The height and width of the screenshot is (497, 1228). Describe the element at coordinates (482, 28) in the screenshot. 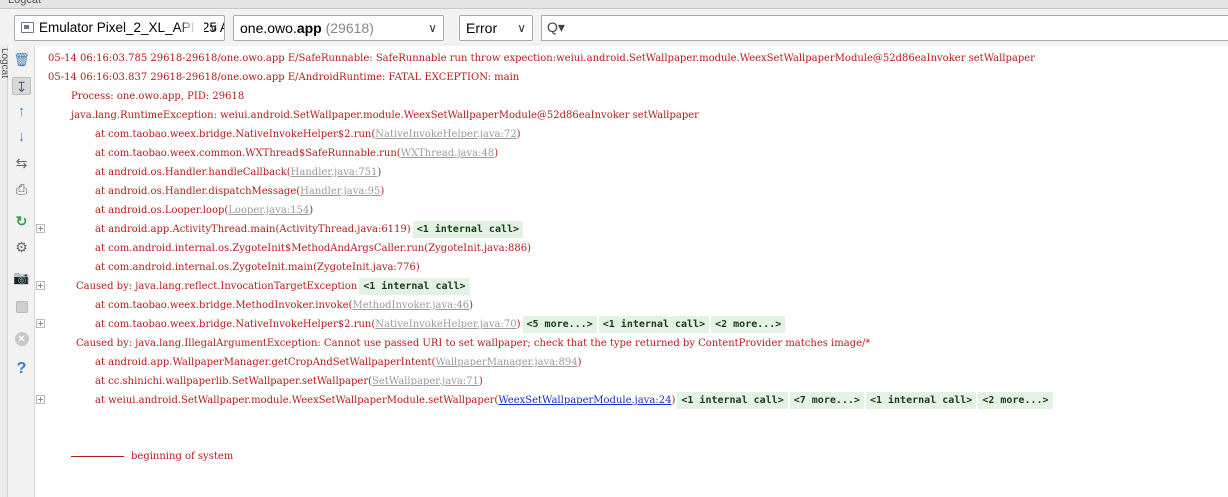

I see `log-level-value: Error` at that location.